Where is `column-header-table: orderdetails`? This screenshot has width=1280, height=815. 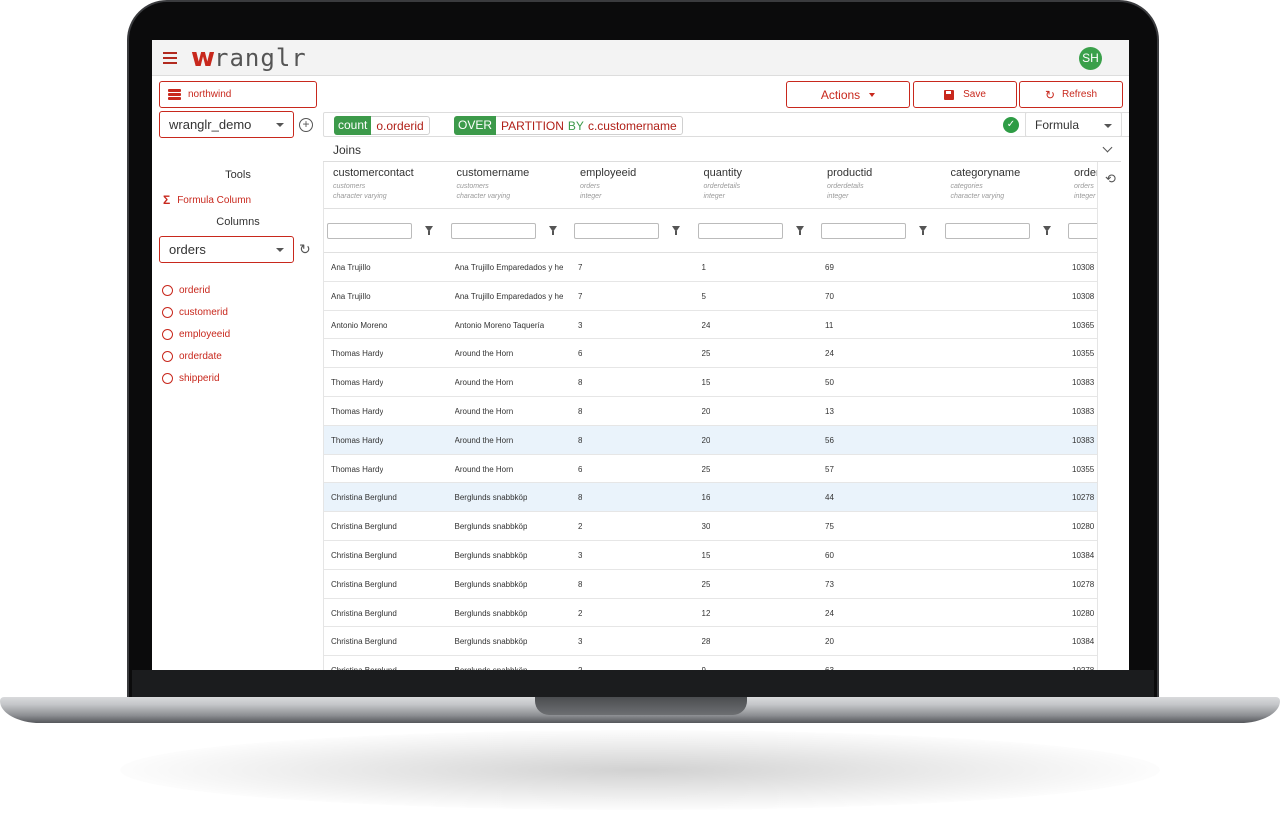
column-header-table: orderdetails is located at coordinates (722, 186).